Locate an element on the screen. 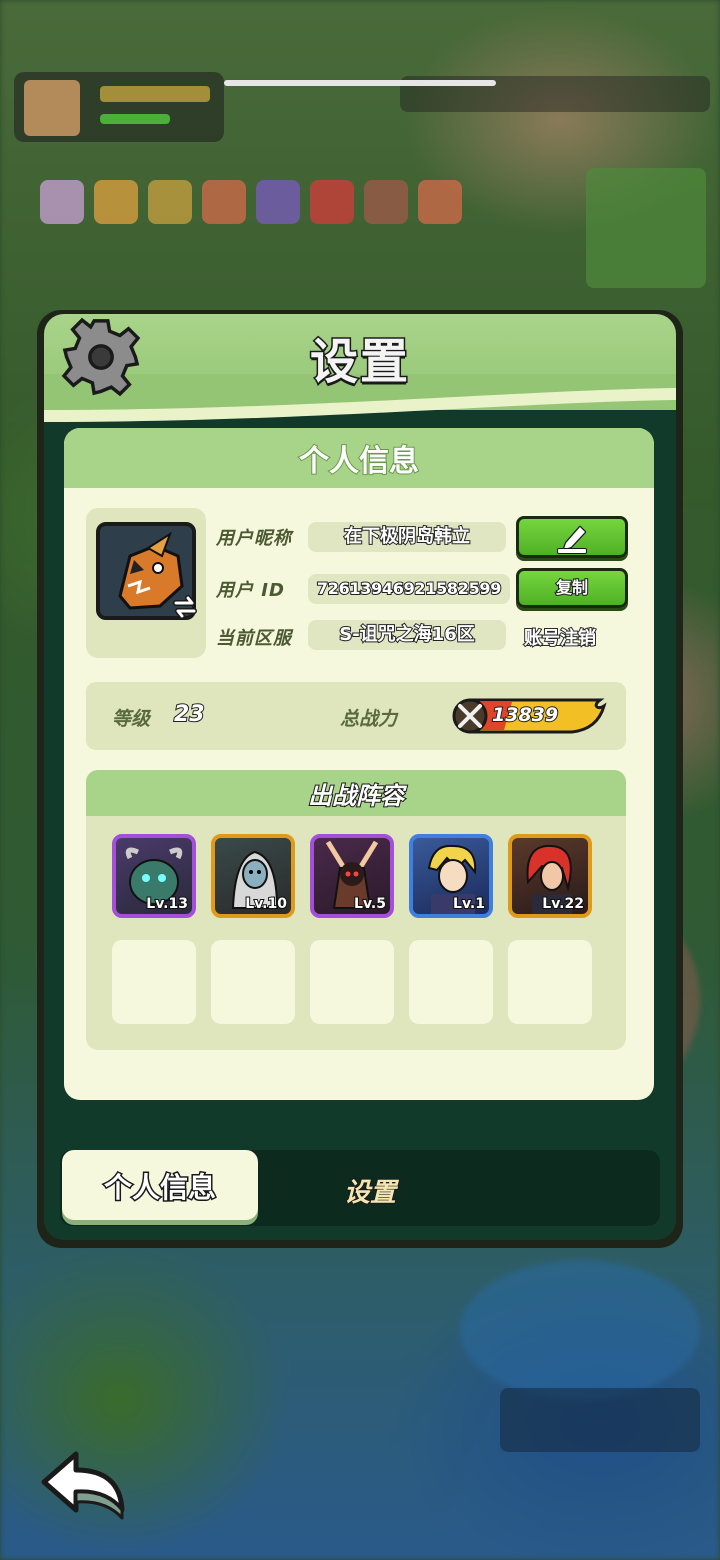 The image size is (720, 1560). copy-id-button: 复制 is located at coordinates (572, 588).